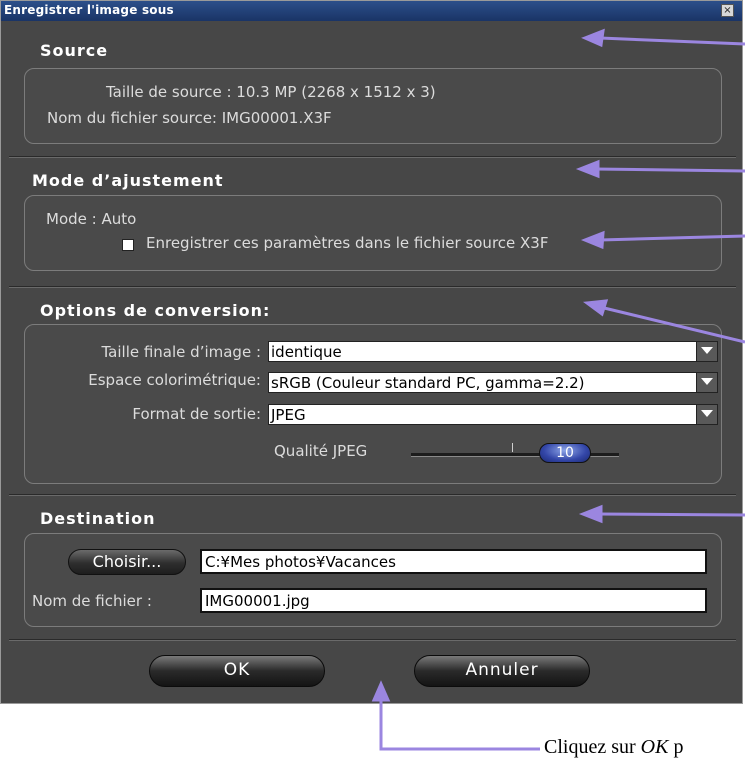 The height and width of the screenshot is (759, 745). Describe the element at coordinates (676, 747) in the screenshot. I see `caption-suffix: p` at that location.